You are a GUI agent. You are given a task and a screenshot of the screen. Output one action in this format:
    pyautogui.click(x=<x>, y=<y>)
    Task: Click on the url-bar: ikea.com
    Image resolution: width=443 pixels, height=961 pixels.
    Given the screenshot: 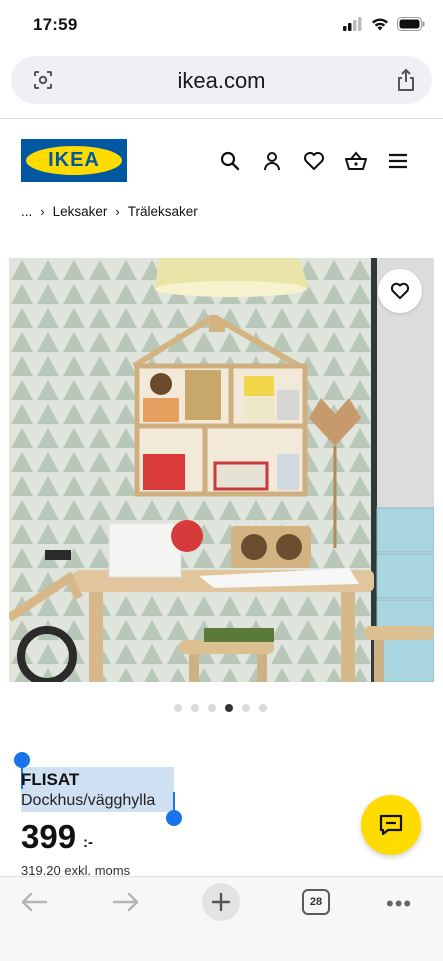 What is the action you would take?
    pyautogui.click(x=221, y=80)
    